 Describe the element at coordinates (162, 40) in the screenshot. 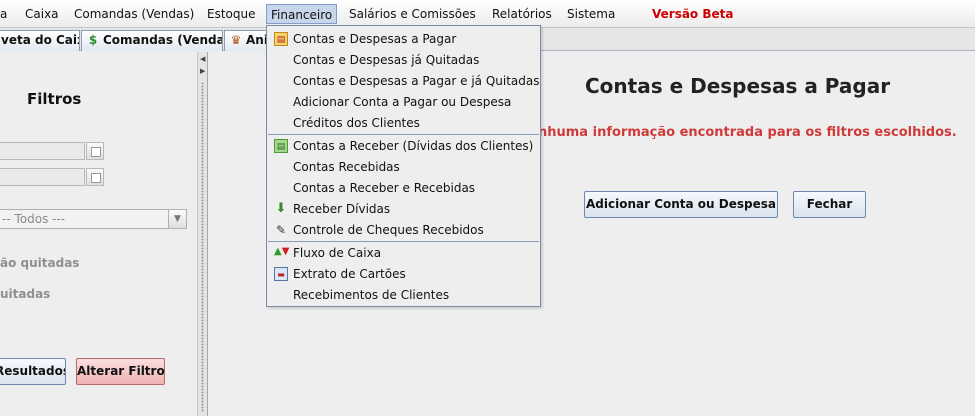

I see `tab-label: Comandas (Vendas)` at that location.